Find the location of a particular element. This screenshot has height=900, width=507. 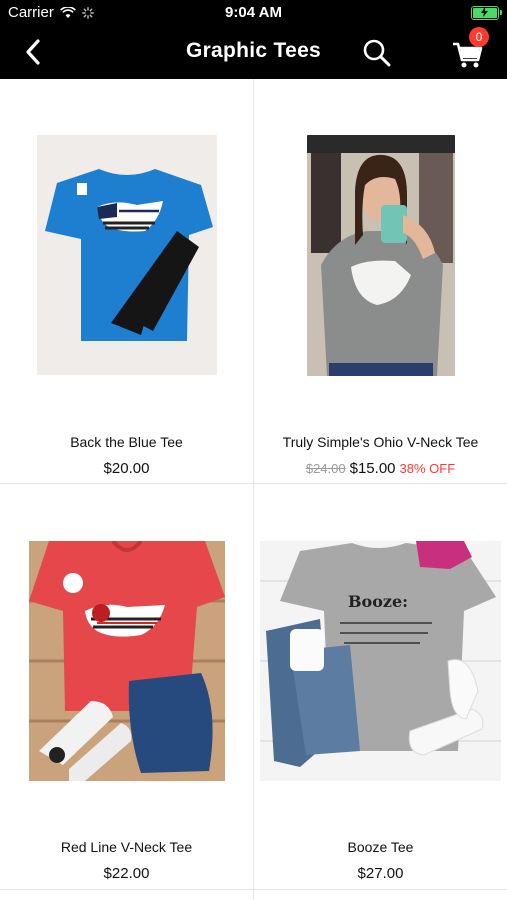

status-bar: Carrier 9:04 AM is located at coordinates (253, 13).